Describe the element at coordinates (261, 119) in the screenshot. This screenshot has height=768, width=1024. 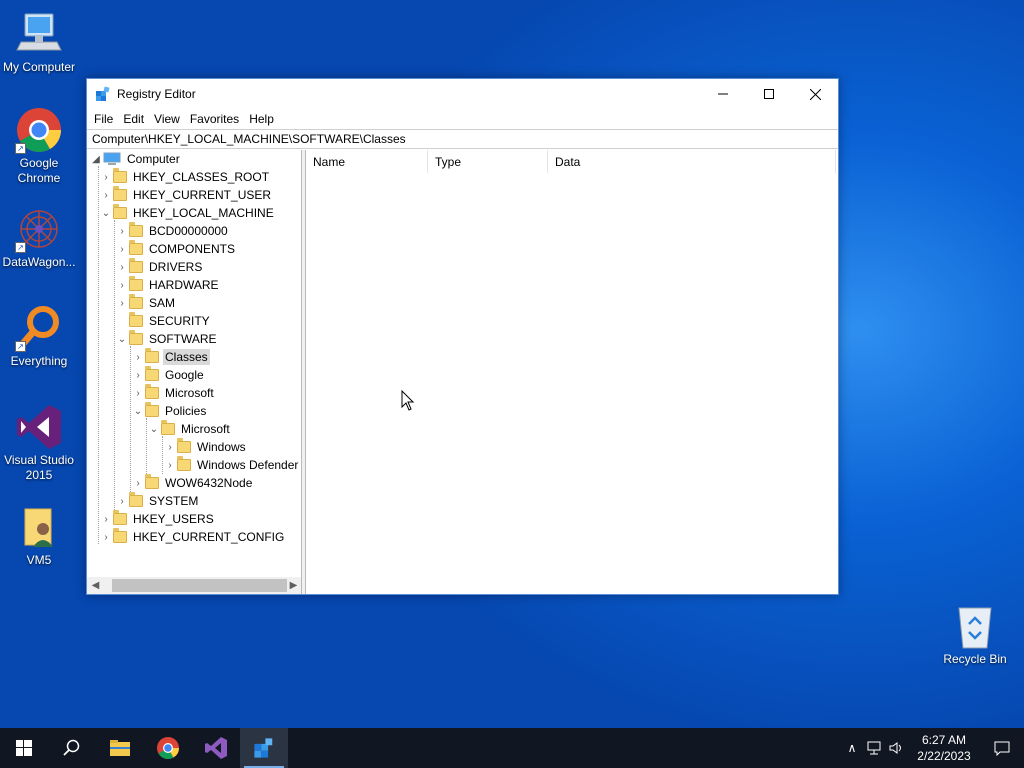
I see `menu-help: Help` at that location.